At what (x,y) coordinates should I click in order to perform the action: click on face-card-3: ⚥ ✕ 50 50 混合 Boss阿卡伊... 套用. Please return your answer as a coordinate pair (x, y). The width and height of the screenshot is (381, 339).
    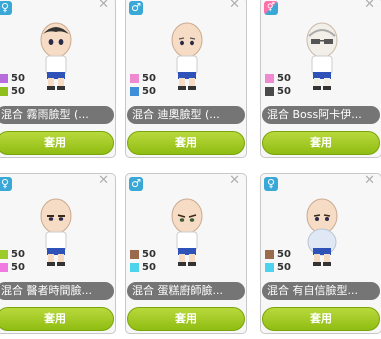
    Looking at the image, I should click on (320, 79).